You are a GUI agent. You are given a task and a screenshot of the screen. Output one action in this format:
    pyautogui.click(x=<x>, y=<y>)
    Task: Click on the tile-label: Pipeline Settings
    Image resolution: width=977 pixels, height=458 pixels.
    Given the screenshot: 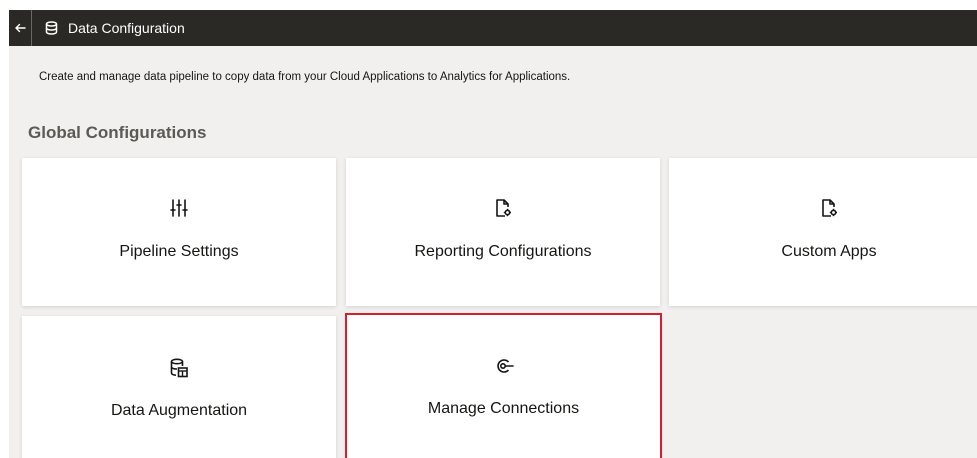 What is the action you would take?
    pyautogui.click(x=179, y=251)
    